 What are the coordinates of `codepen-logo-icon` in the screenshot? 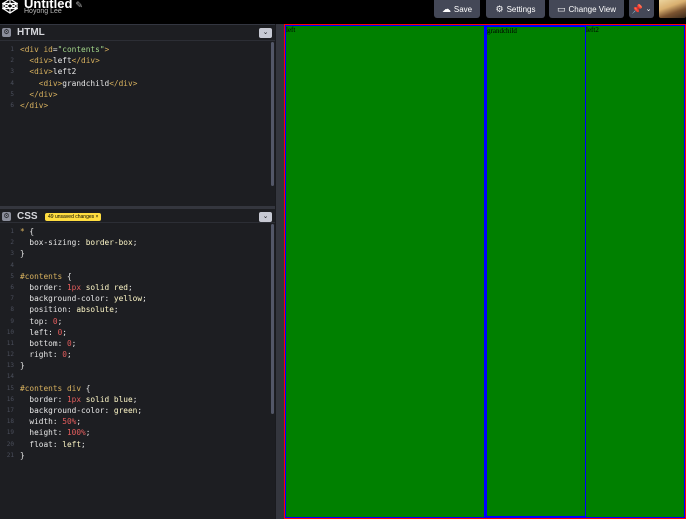 It's located at (10, 7).